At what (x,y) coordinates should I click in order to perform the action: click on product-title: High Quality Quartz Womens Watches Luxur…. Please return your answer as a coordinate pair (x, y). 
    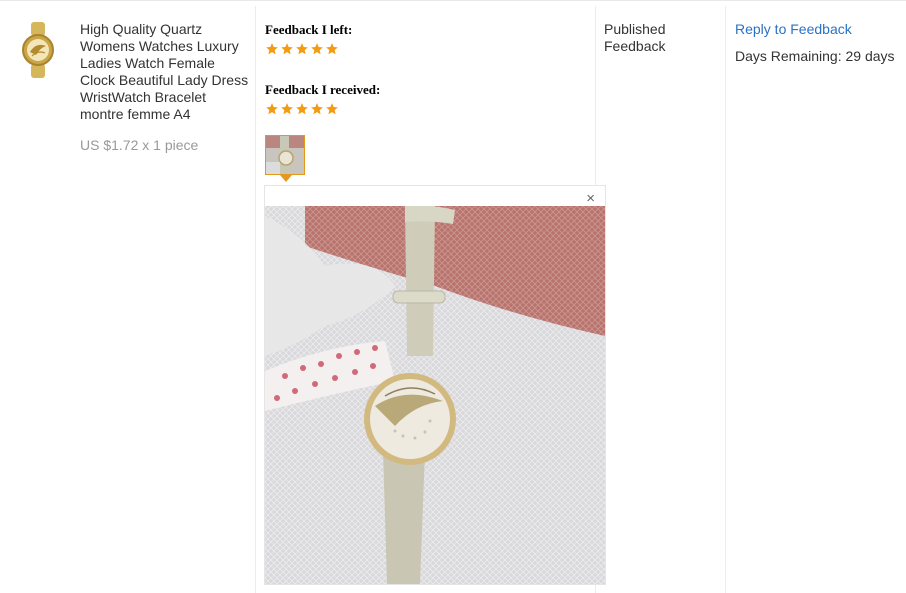
    Looking at the image, I should click on (165, 72).